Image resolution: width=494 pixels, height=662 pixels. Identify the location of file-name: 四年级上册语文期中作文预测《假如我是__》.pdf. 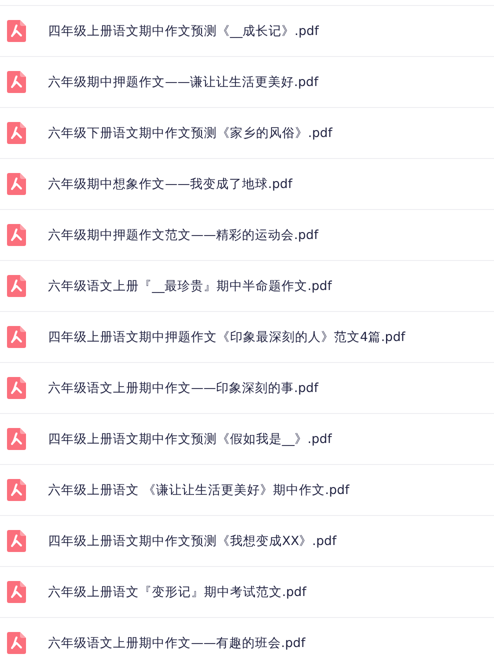
(190, 439).